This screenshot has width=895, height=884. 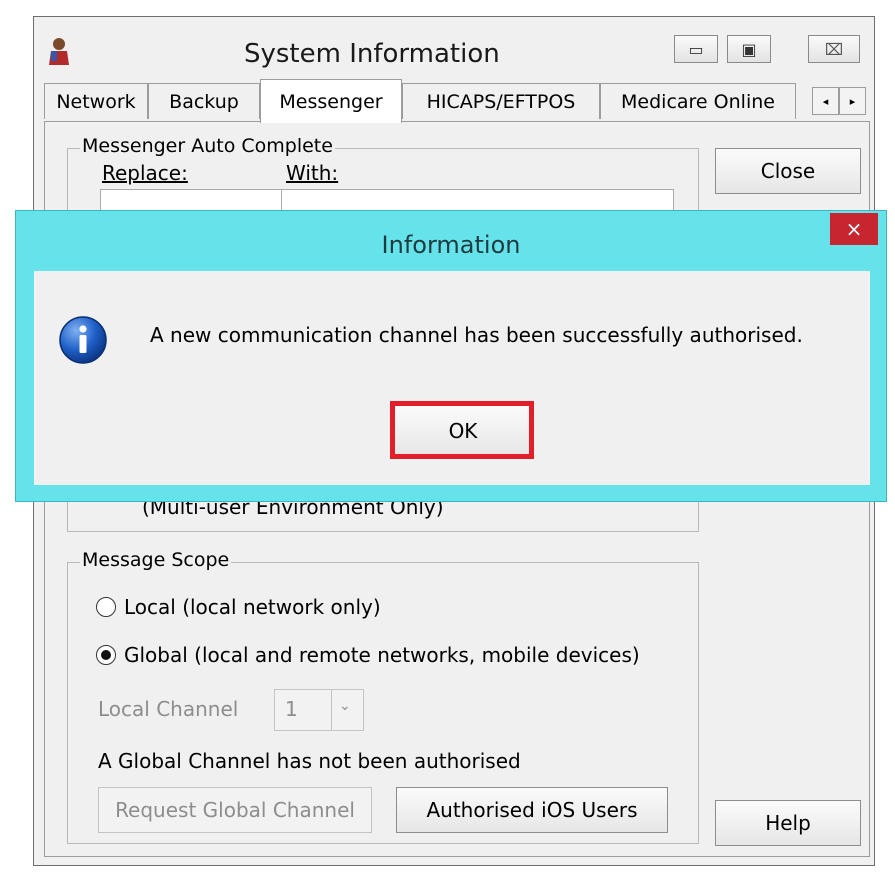 What do you see at coordinates (252, 607) in the screenshot?
I see `radio-local-label: Local (local network only)` at bounding box center [252, 607].